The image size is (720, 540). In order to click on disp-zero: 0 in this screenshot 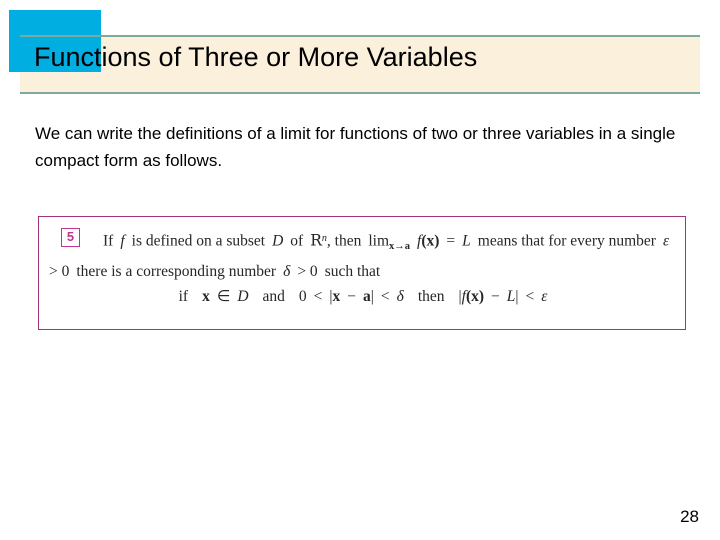, I will do `click(302, 296)`.